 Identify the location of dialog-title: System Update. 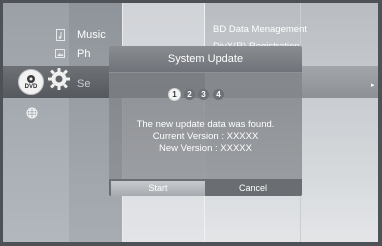
(205, 59).